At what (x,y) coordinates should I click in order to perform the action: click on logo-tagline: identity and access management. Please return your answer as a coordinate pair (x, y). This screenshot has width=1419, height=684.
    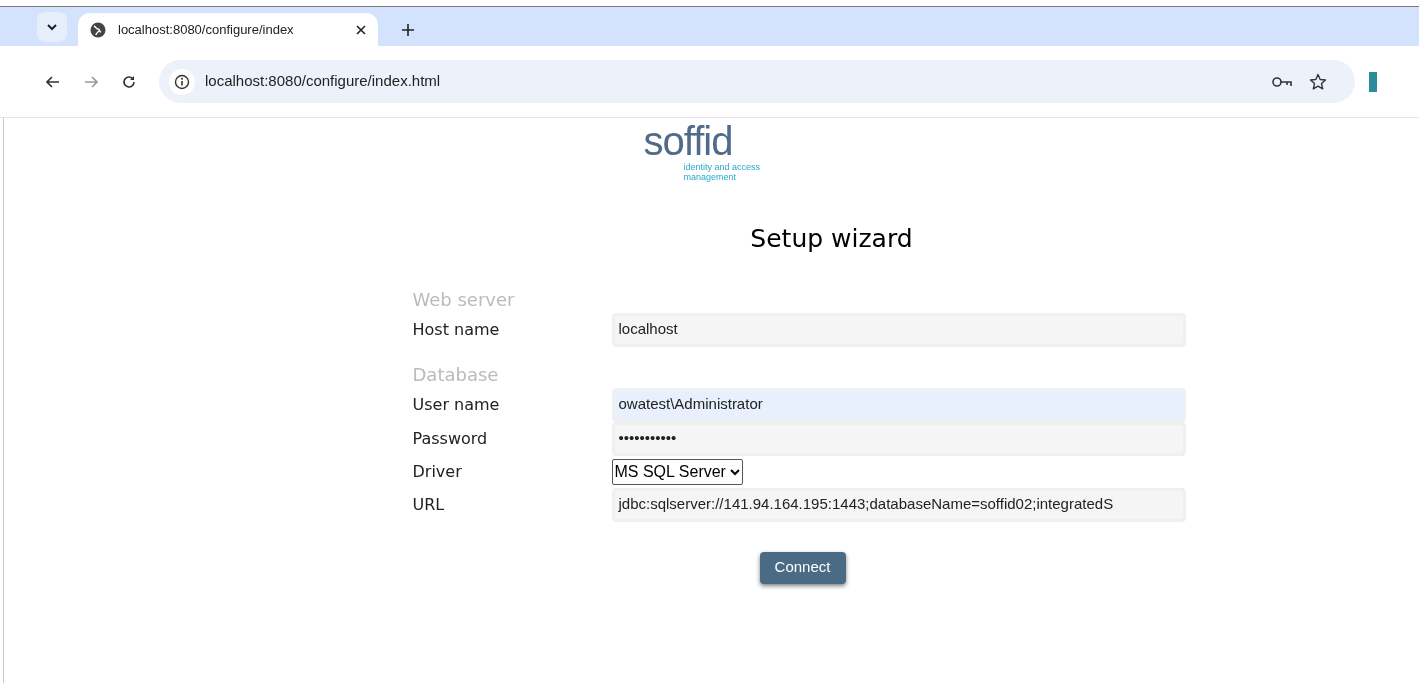
    Looking at the image, I should click on (722, 172).